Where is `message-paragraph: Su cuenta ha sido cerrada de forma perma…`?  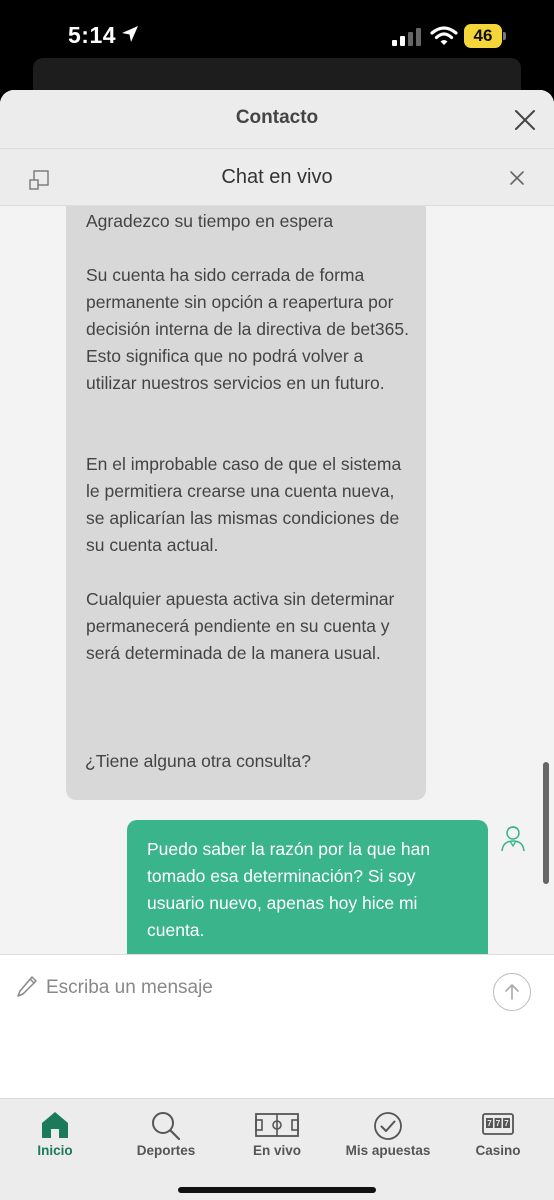
message-paragraph: Su cuenta ha sido cerrada de forma perma… is located at coordinates (247, 329).